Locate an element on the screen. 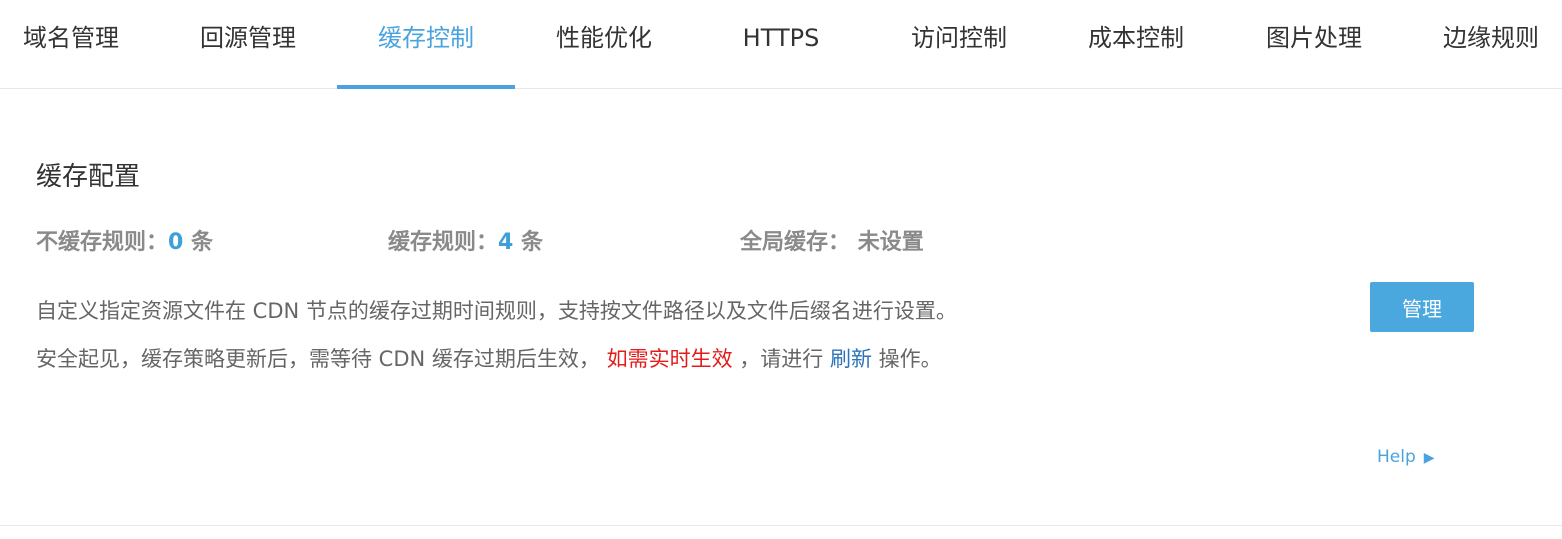  global-cache-stat: 全局缓存： 未设置 is located at coordinates (832, 243).